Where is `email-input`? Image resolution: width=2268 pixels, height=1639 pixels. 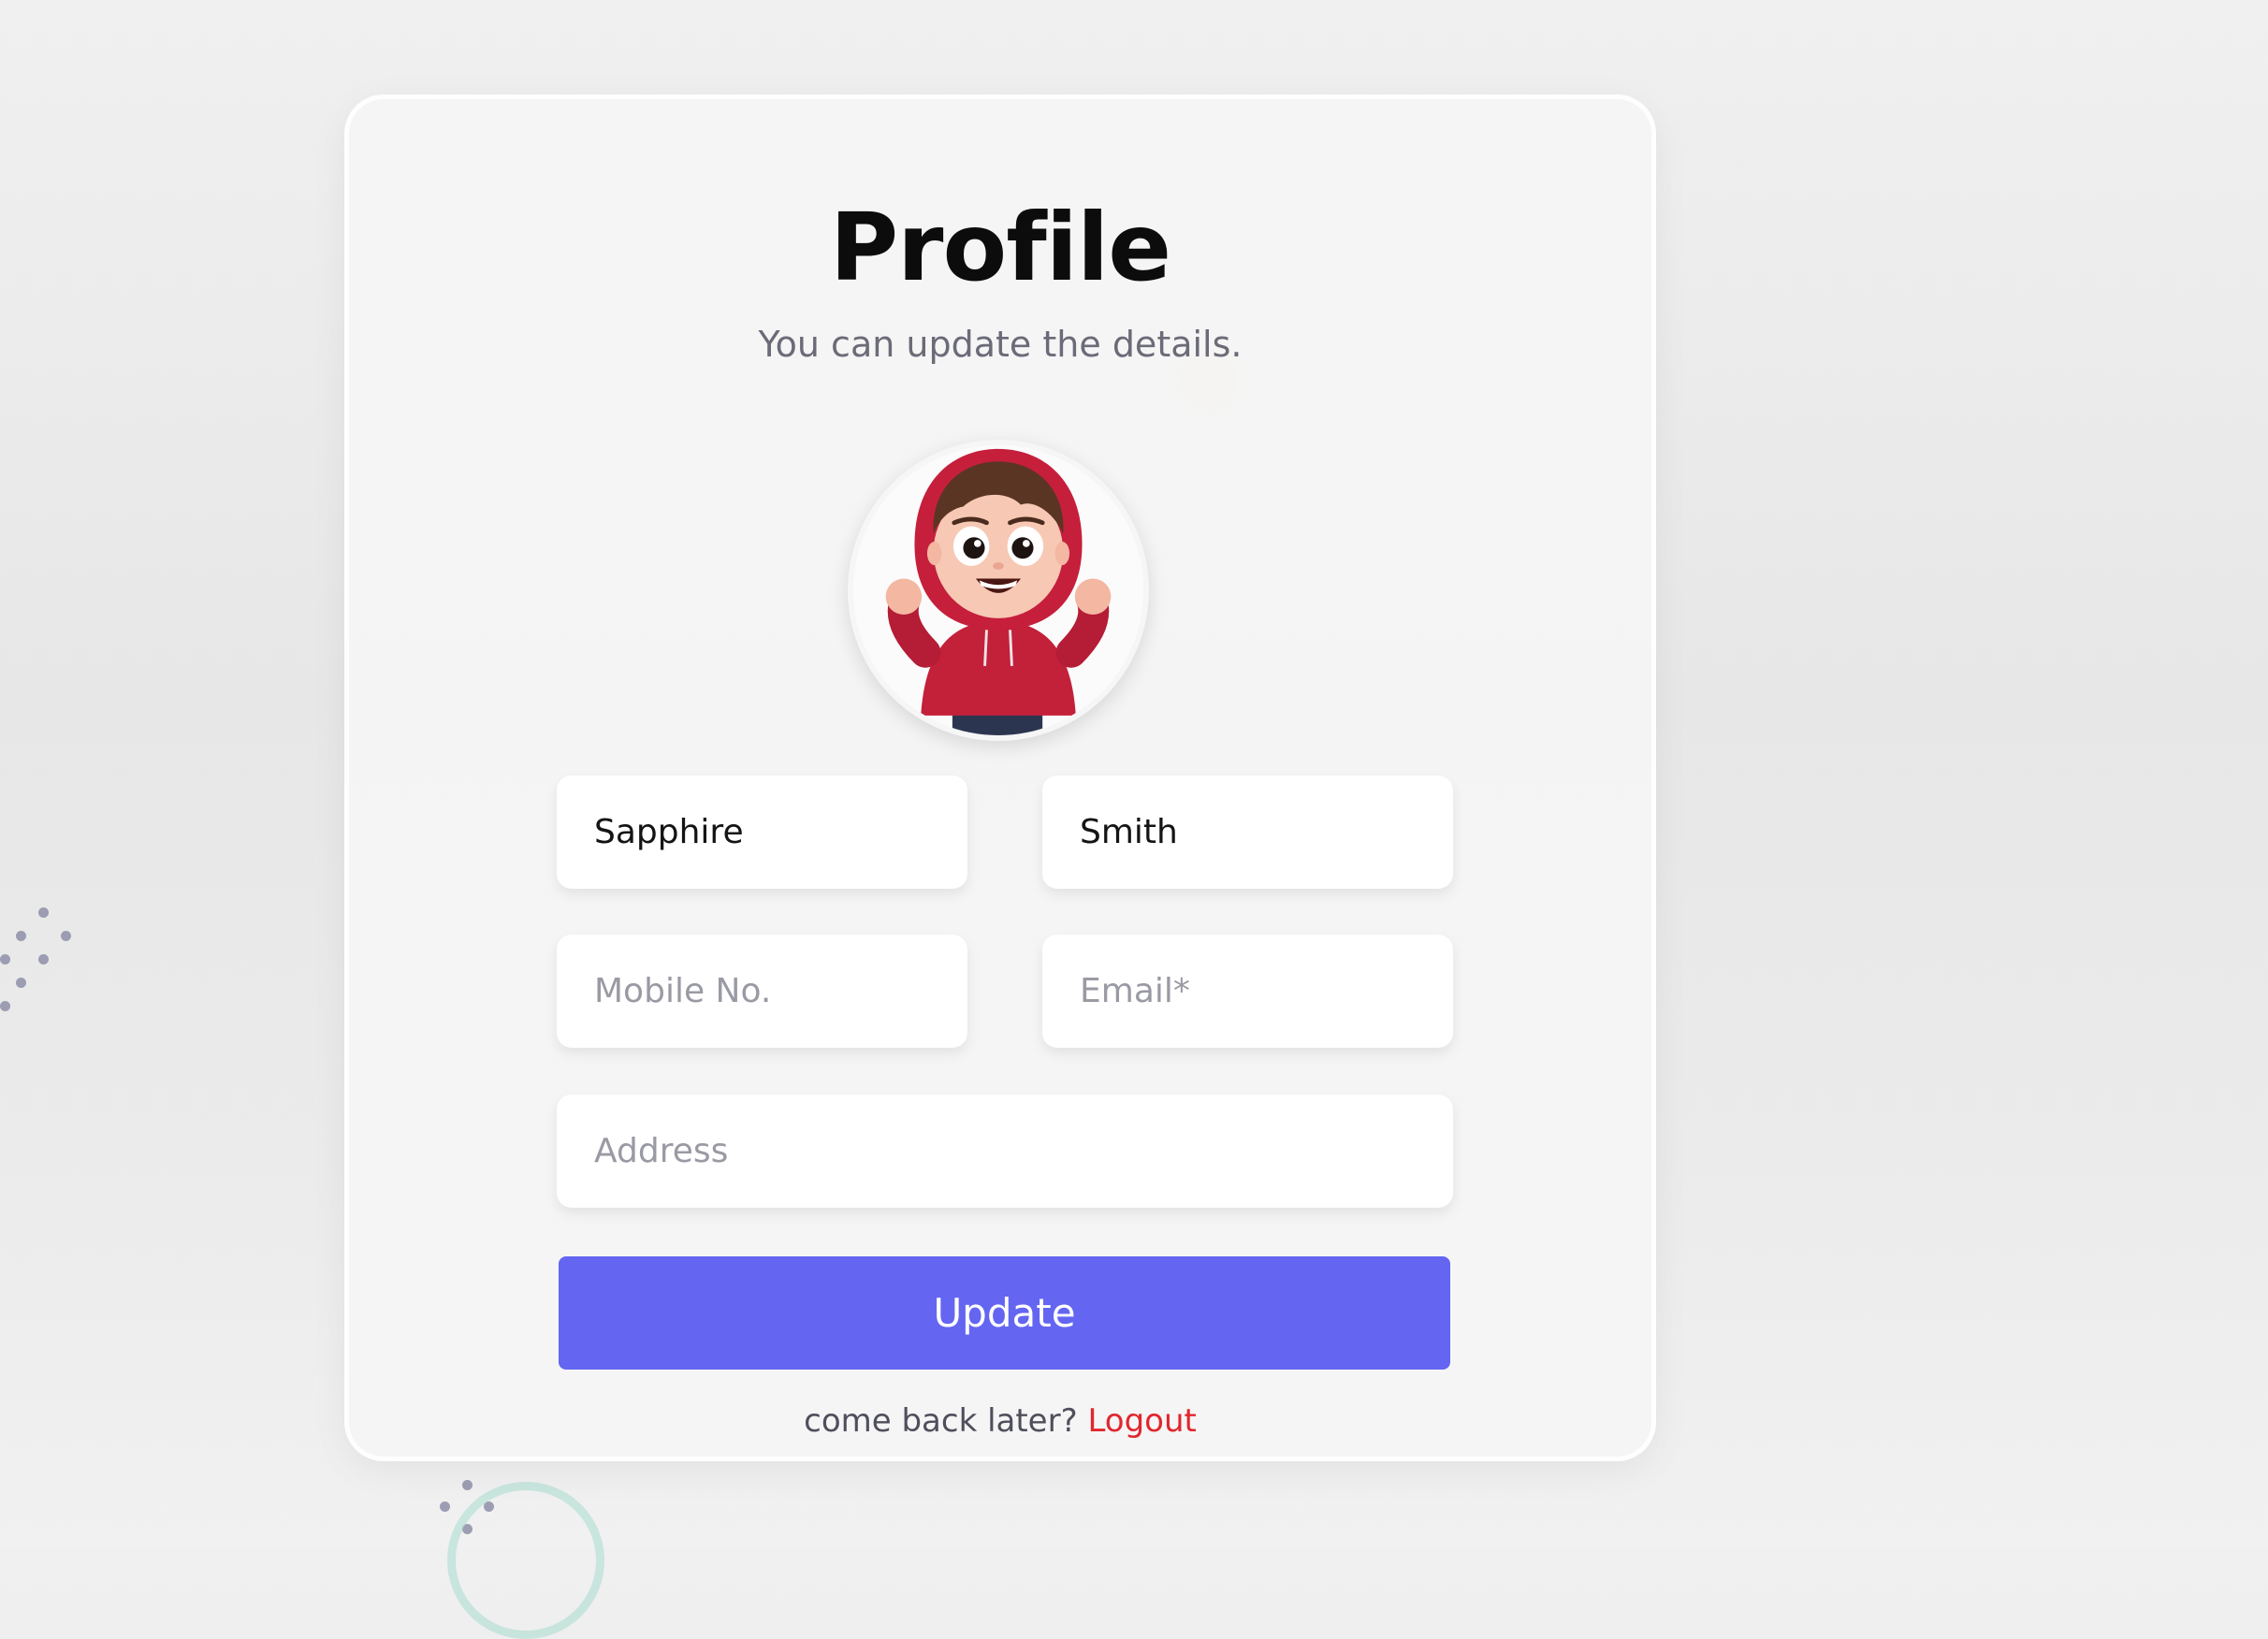
email-input is located at coordinates (1248, 992).